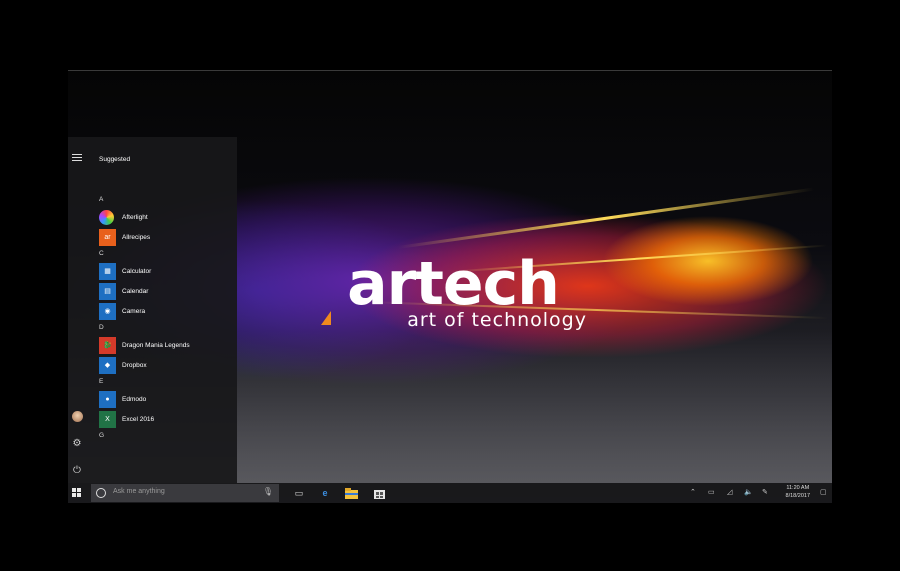  Describe the element at coordinates (135, 291) in the screenshot. I see `app-label: Calendar` at that location.